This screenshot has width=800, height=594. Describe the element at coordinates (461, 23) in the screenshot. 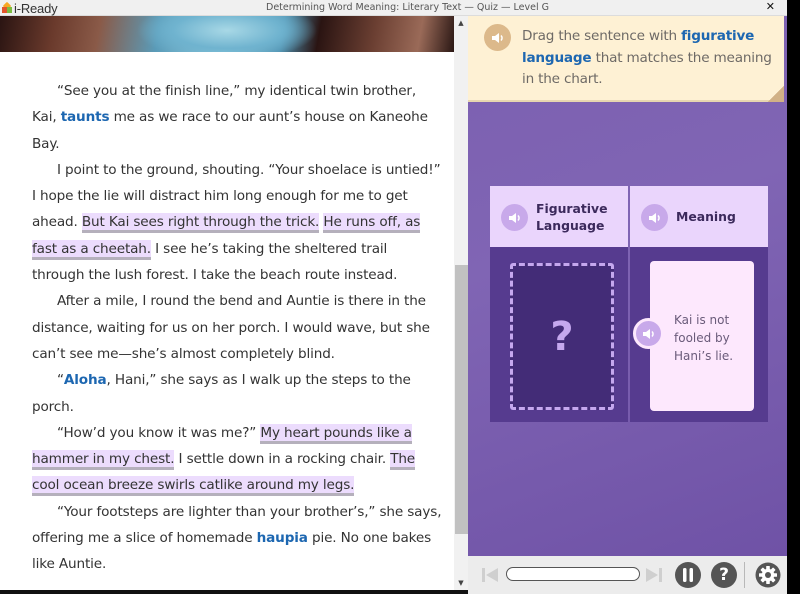

I see `scroll-up-arrow-icon: ▲` at that location.